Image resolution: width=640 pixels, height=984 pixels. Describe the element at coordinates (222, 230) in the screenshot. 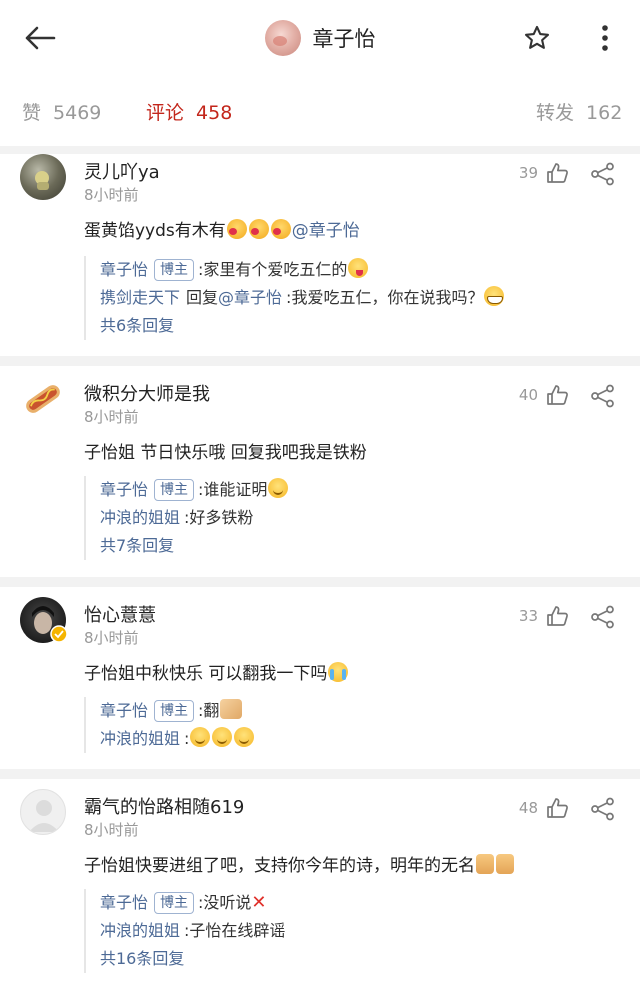

I see `comment-text: 蛋黄馅yyds有木有 @章子怡` at that location.